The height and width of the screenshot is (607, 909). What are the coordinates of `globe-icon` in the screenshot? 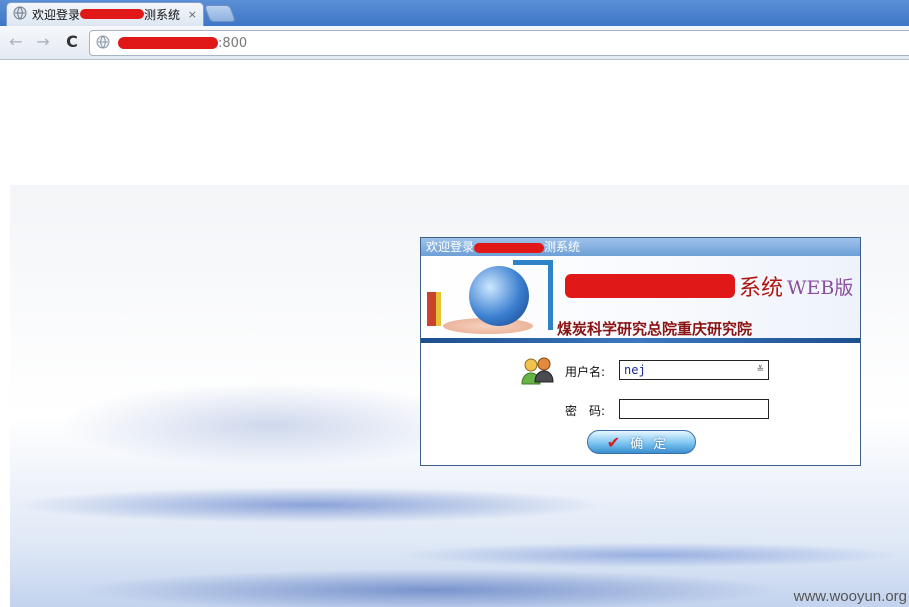 It's located at (20, 14).